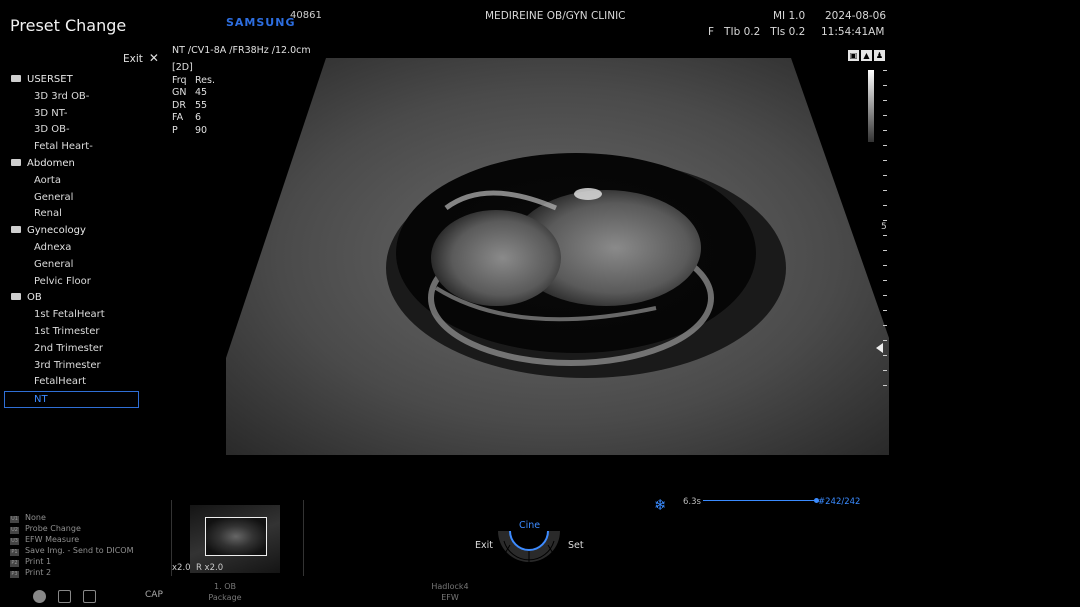 This screenshot has width=1080, height=607. What do you see at coordinates (50, 79) in the screenshot?
I see `preset-folder-label: USERSET` at bounding box center [50, 79].